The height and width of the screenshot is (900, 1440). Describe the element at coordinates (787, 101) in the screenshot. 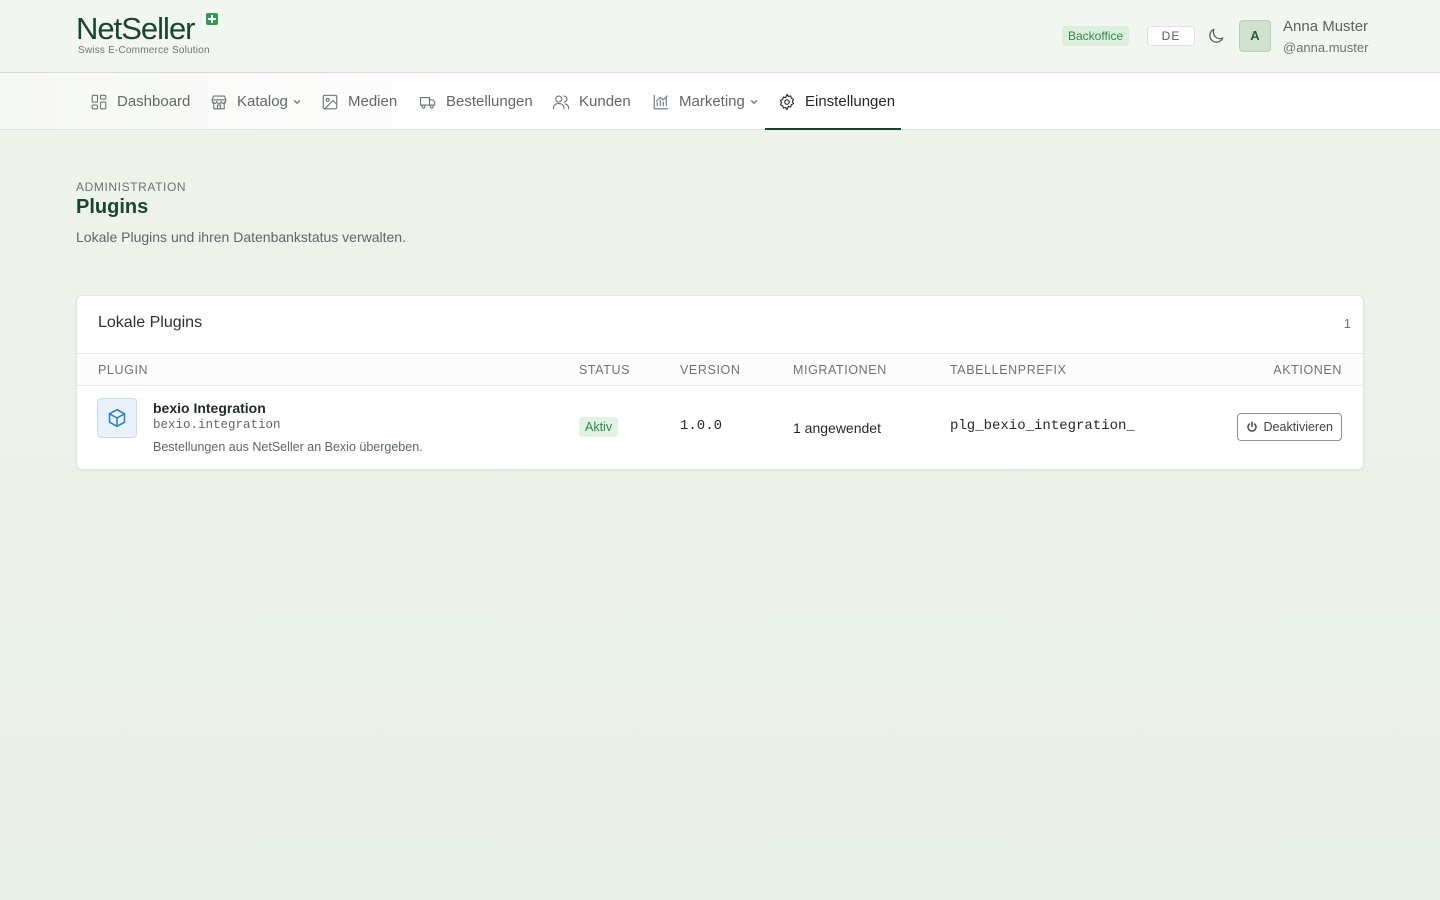

I see `gear-icon` at that location.